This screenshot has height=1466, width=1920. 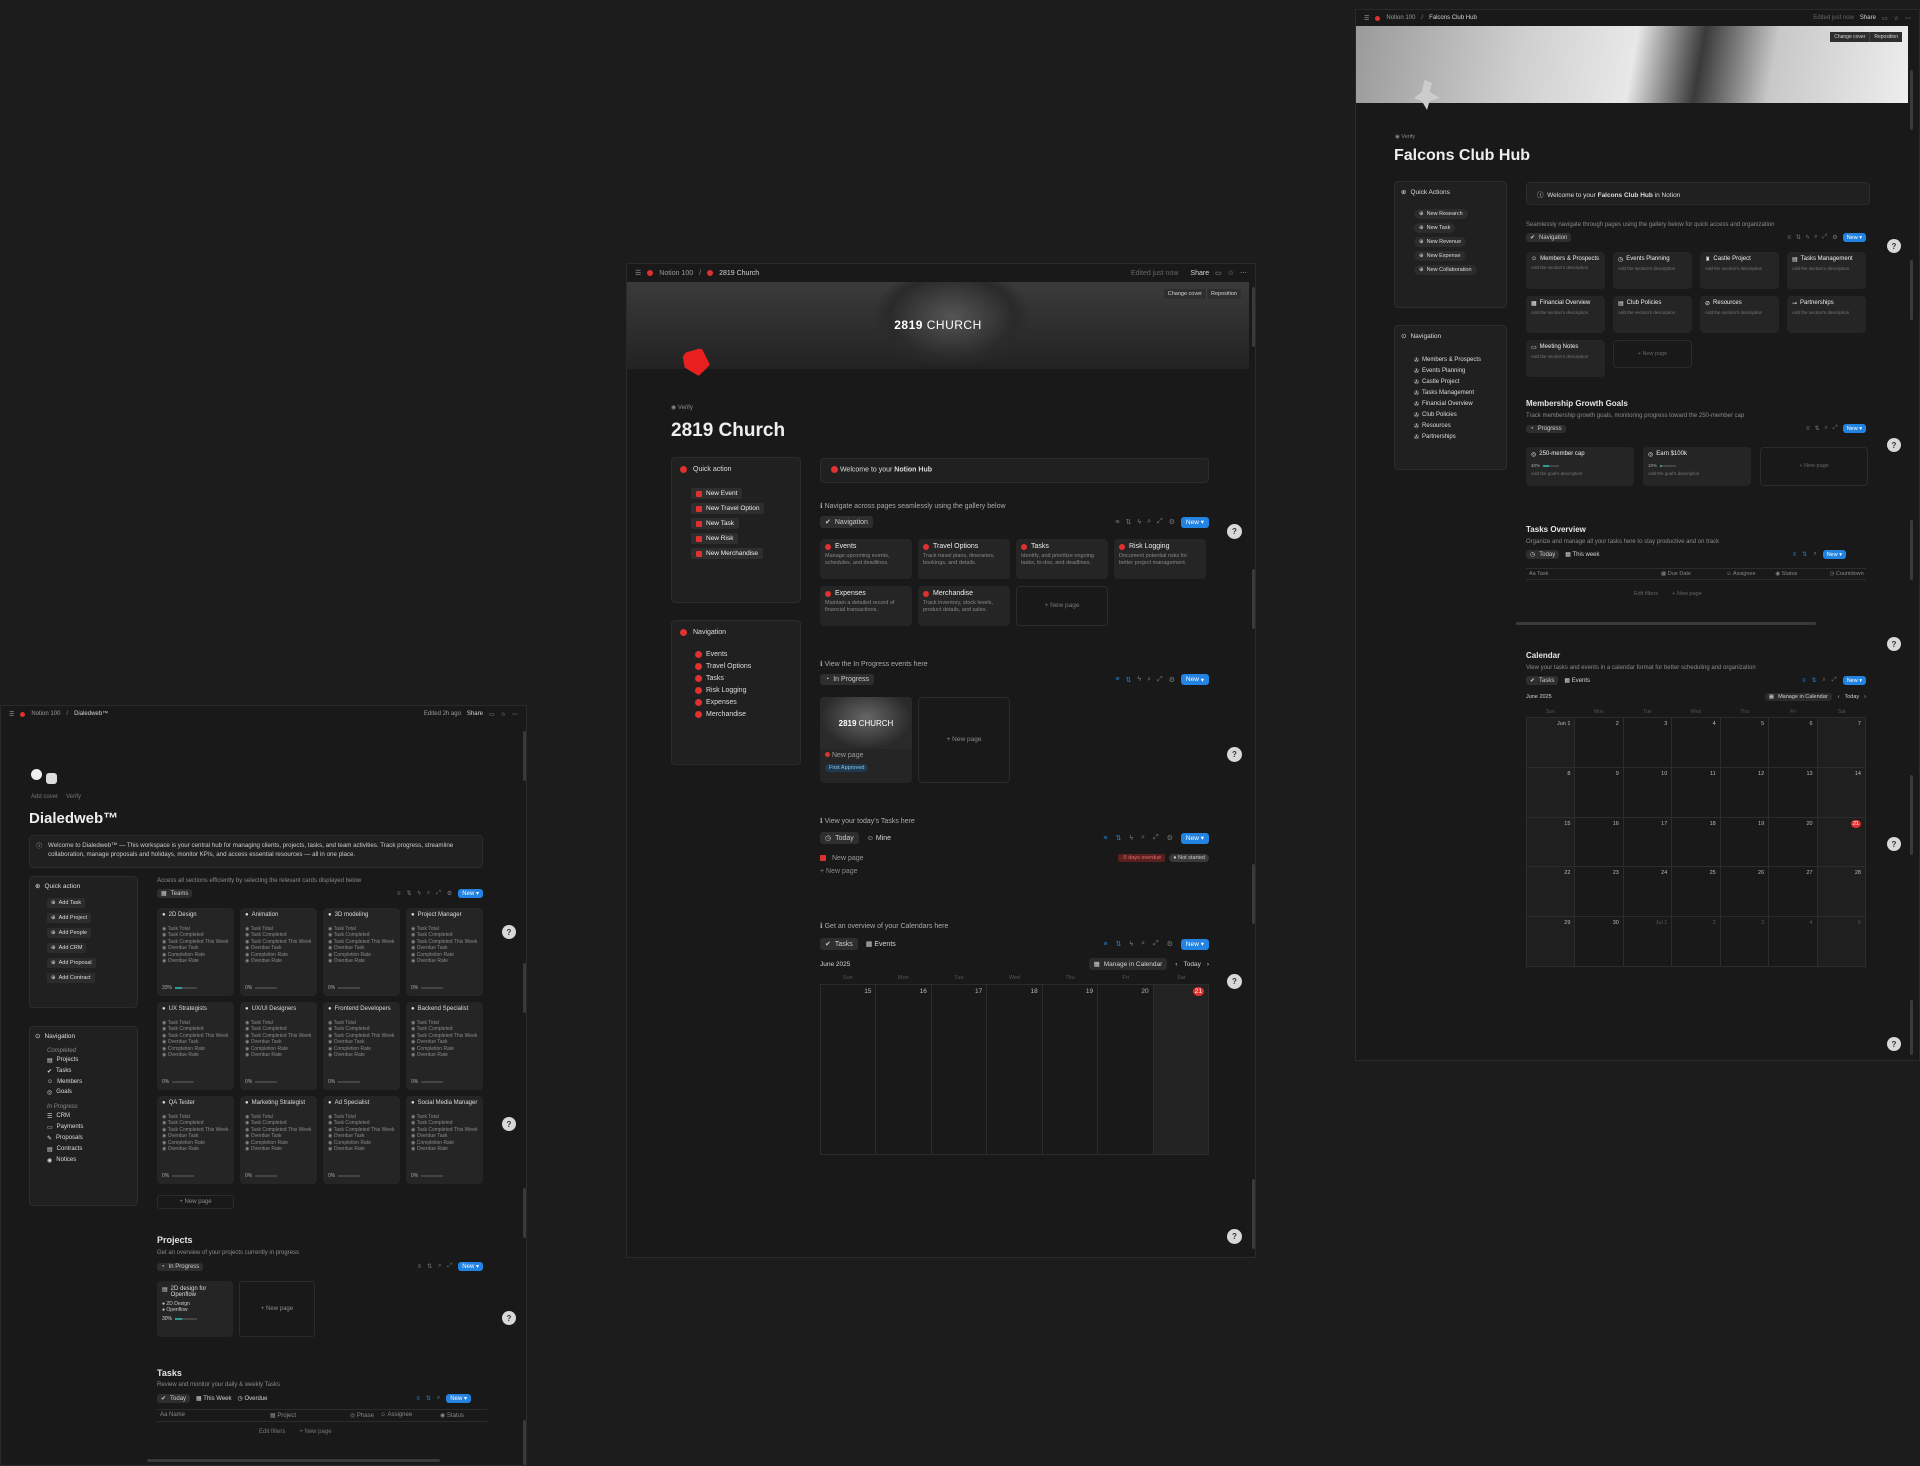 I want to click on teams-new-page: + New page, so click(x=195, y=1202).